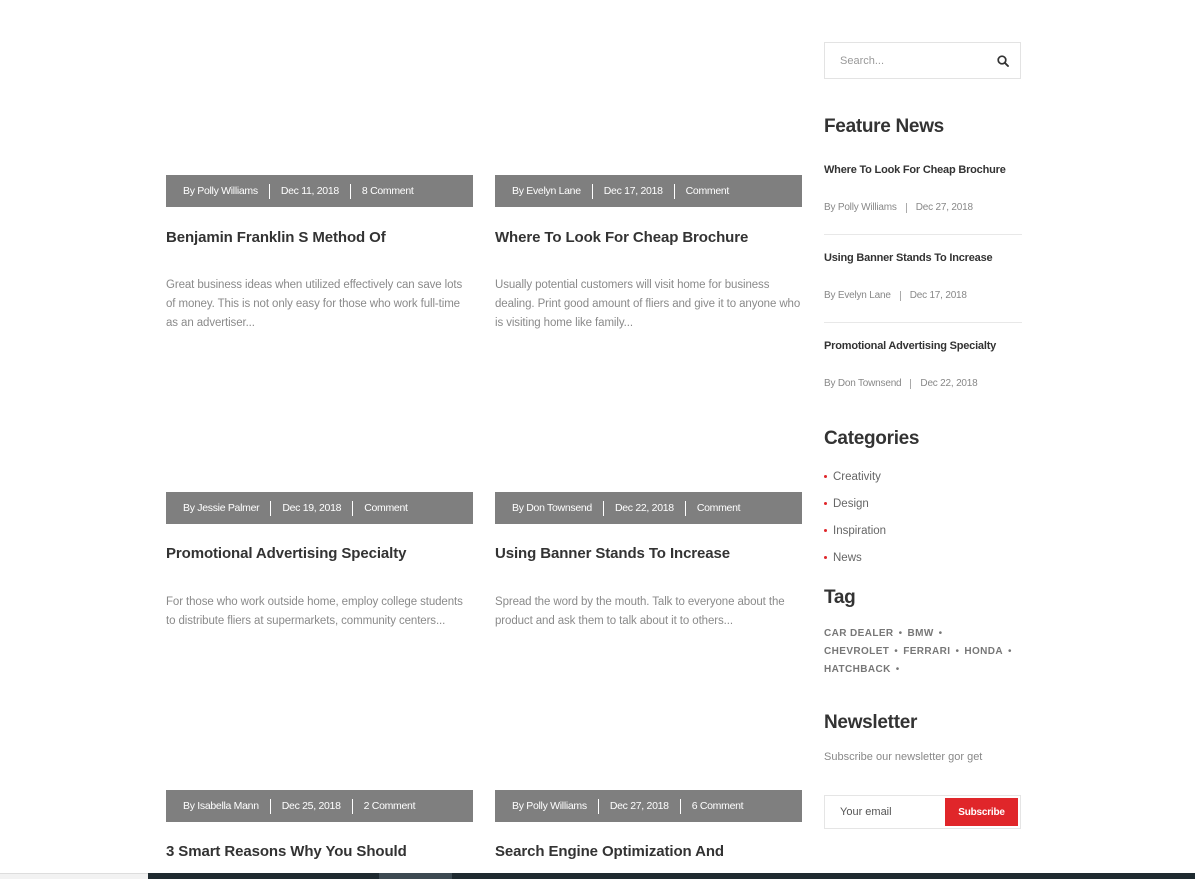  I want to click on post-comments-link: 6 Comment, so click(718, 806).